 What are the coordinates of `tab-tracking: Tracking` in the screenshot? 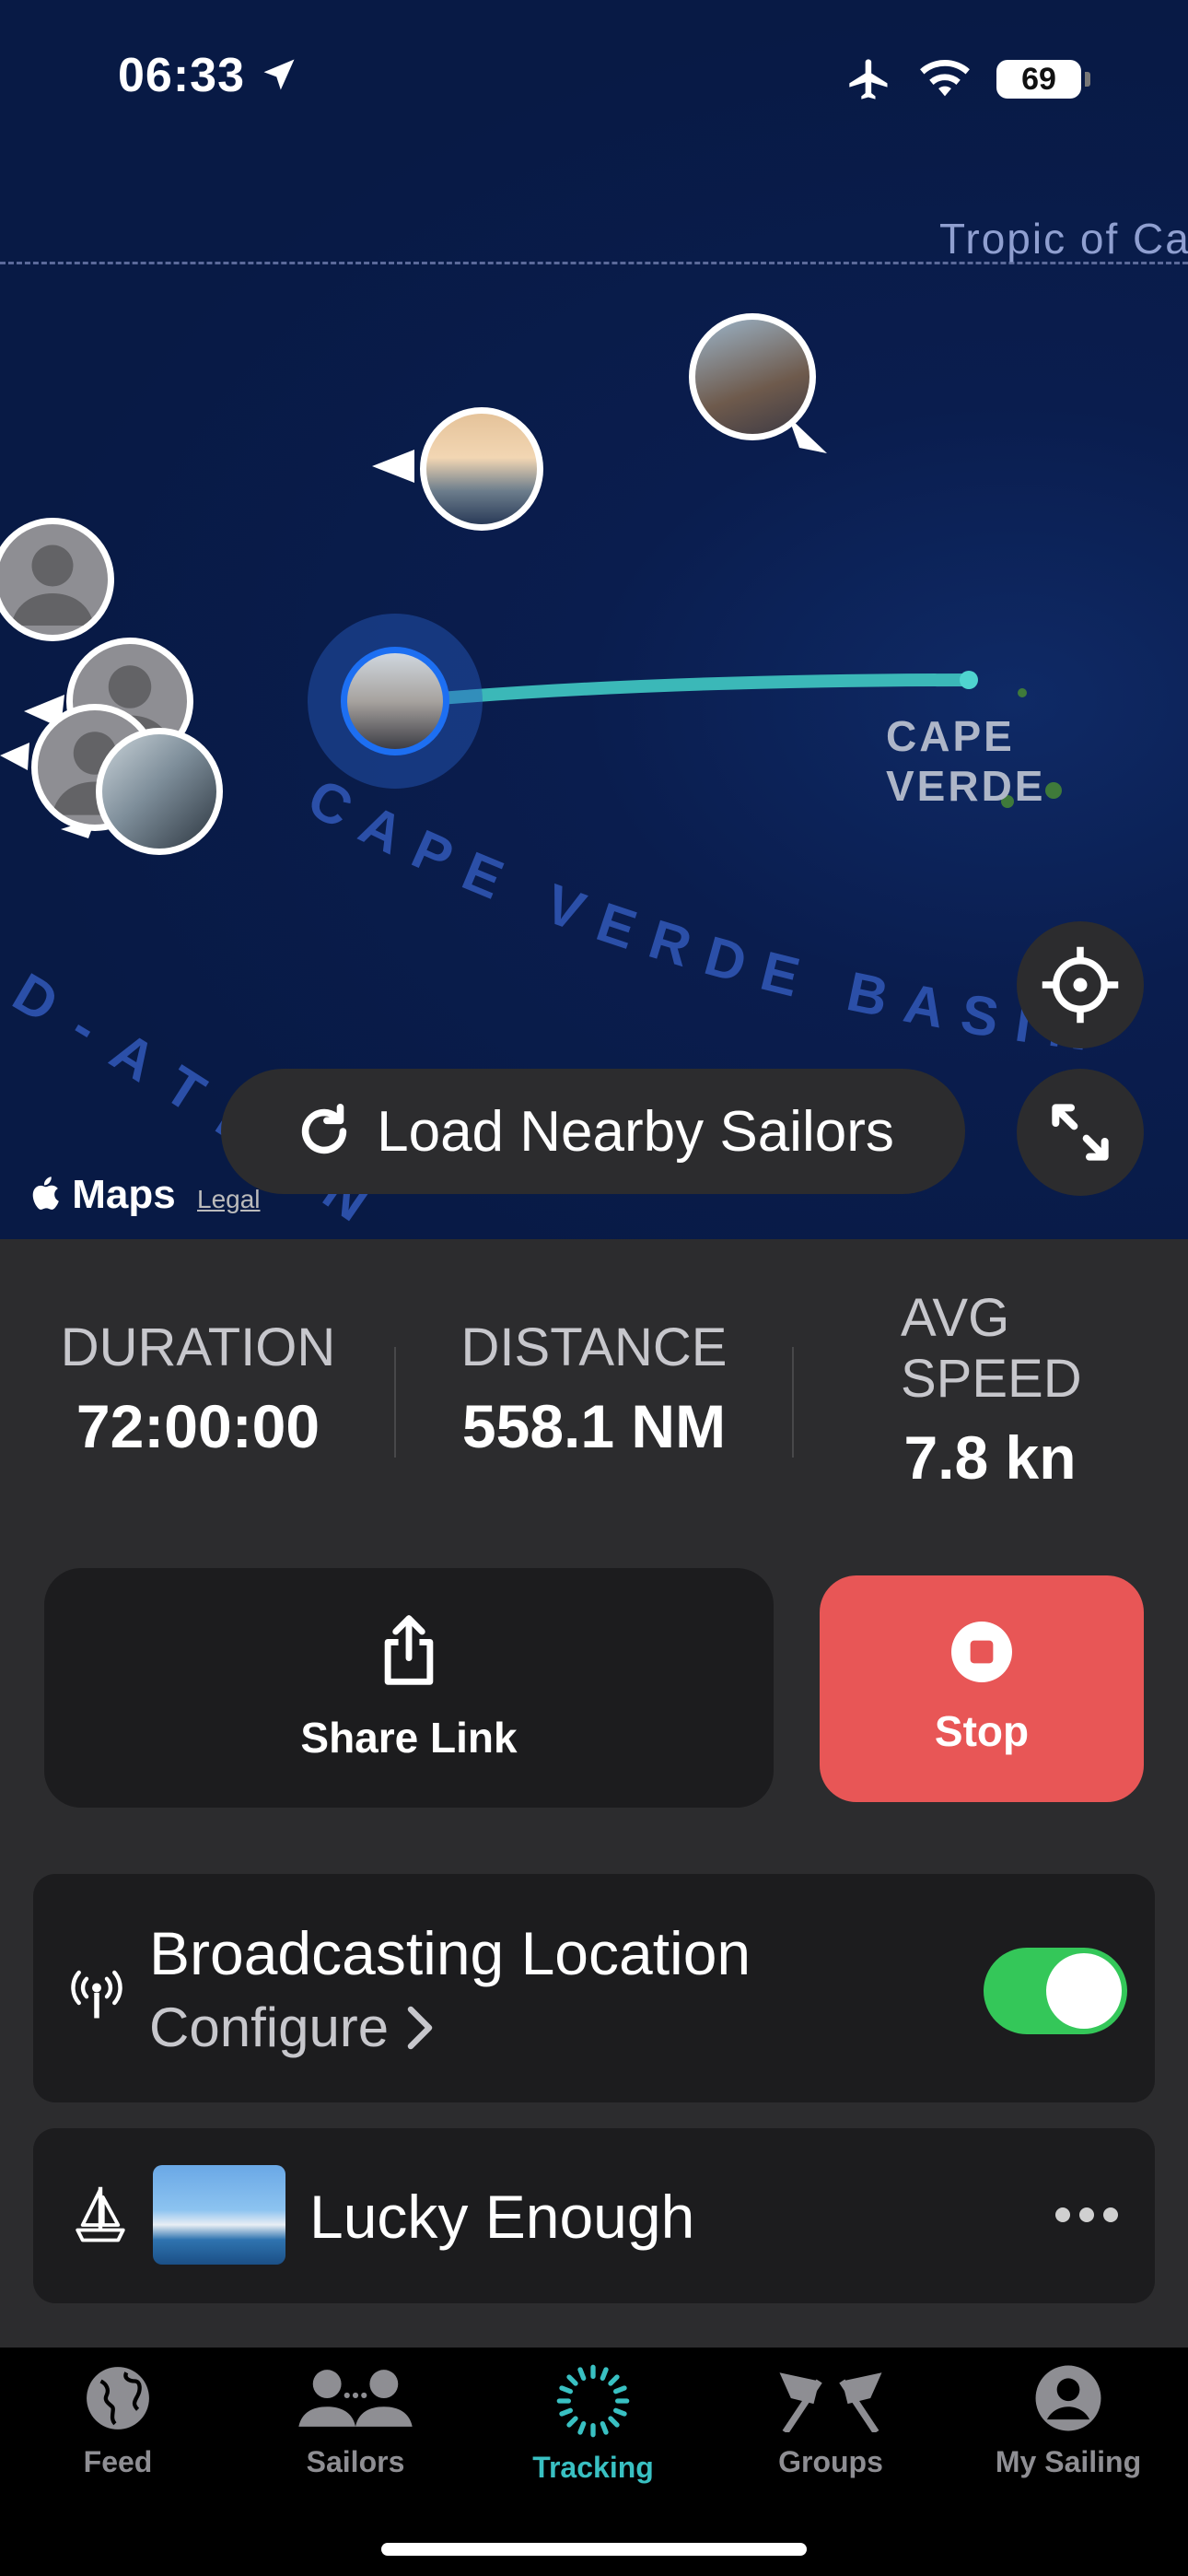 It's located at (593, 2424).